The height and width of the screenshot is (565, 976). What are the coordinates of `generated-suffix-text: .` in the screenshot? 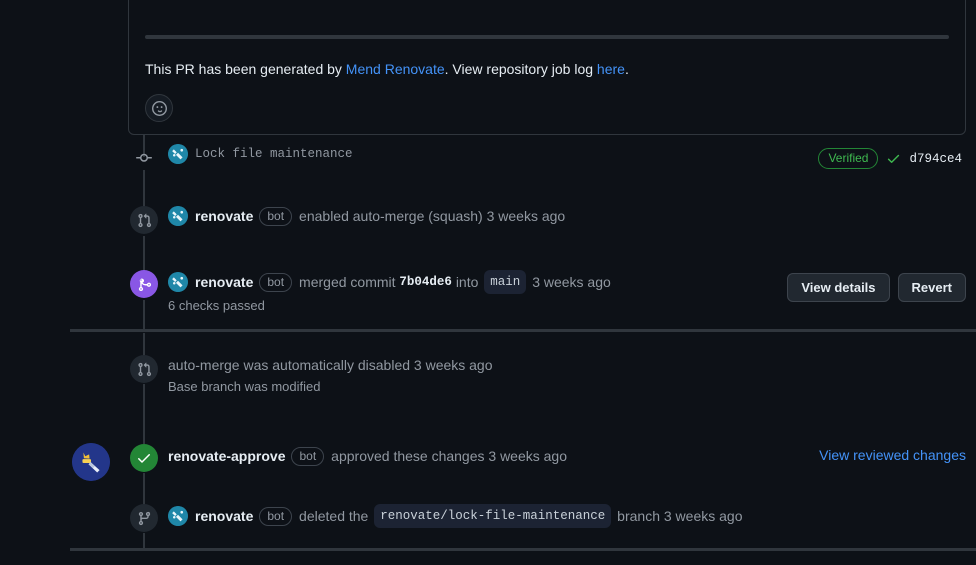 It's located at (626, 69).